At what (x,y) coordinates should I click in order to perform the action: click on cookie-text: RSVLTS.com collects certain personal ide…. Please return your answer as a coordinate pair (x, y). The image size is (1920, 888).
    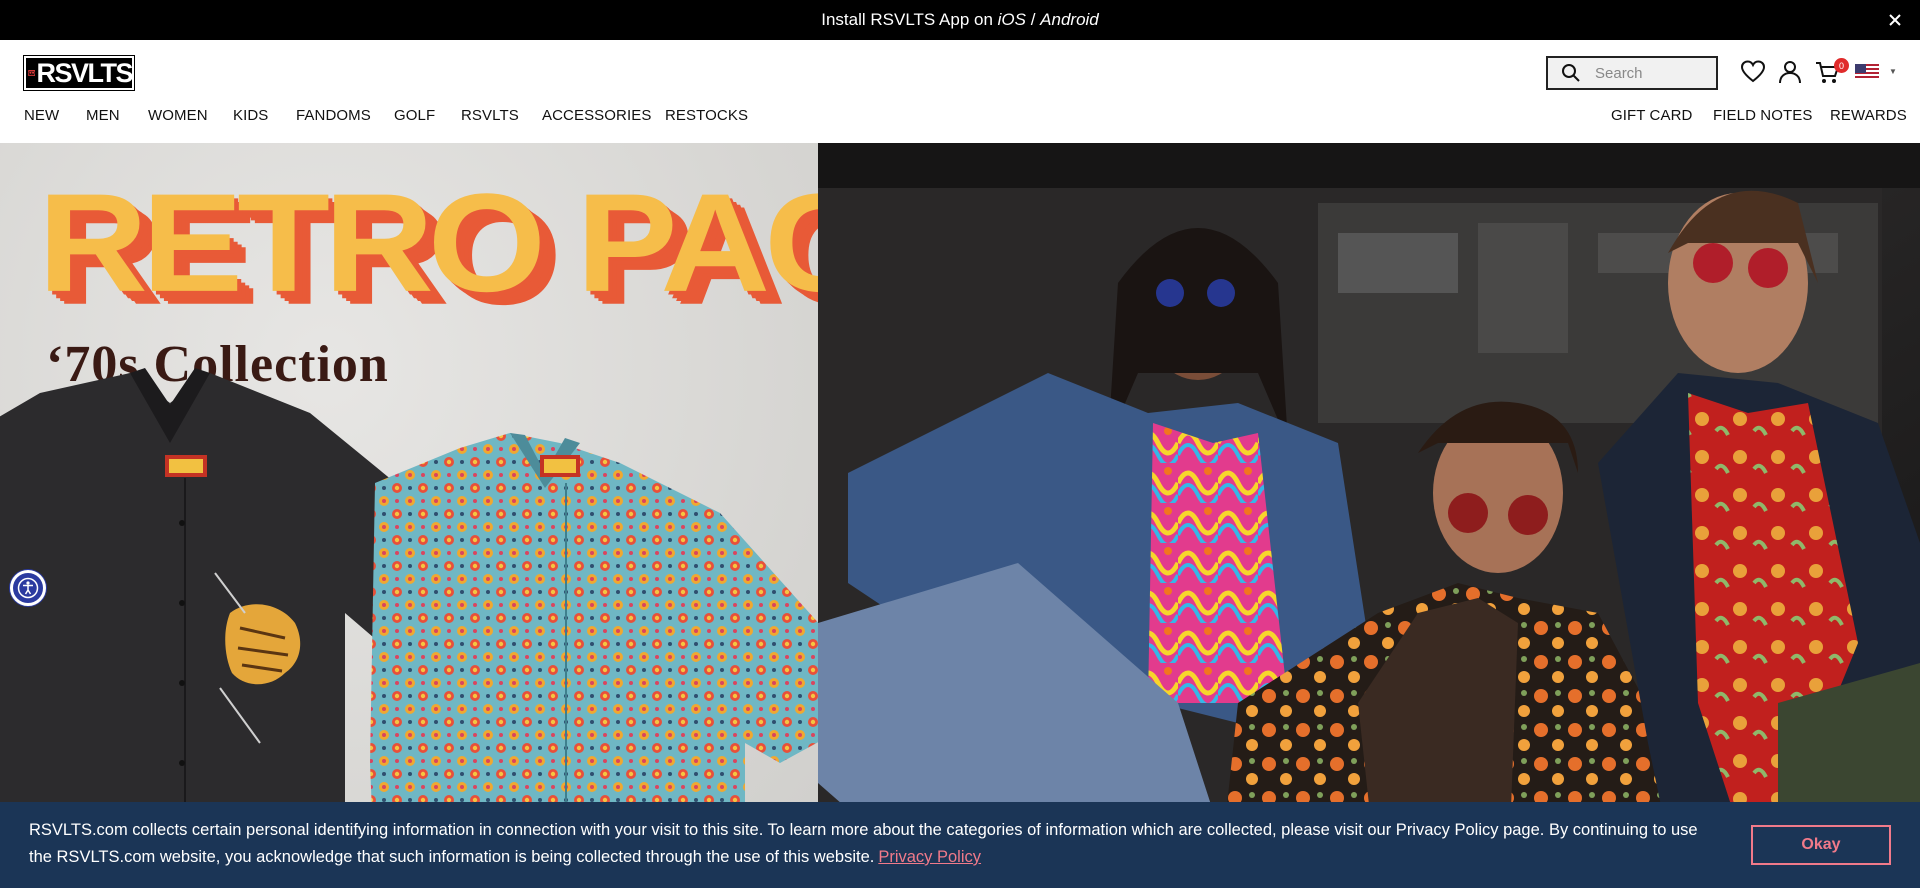
    Looking at the image, I should click on (863, 843).